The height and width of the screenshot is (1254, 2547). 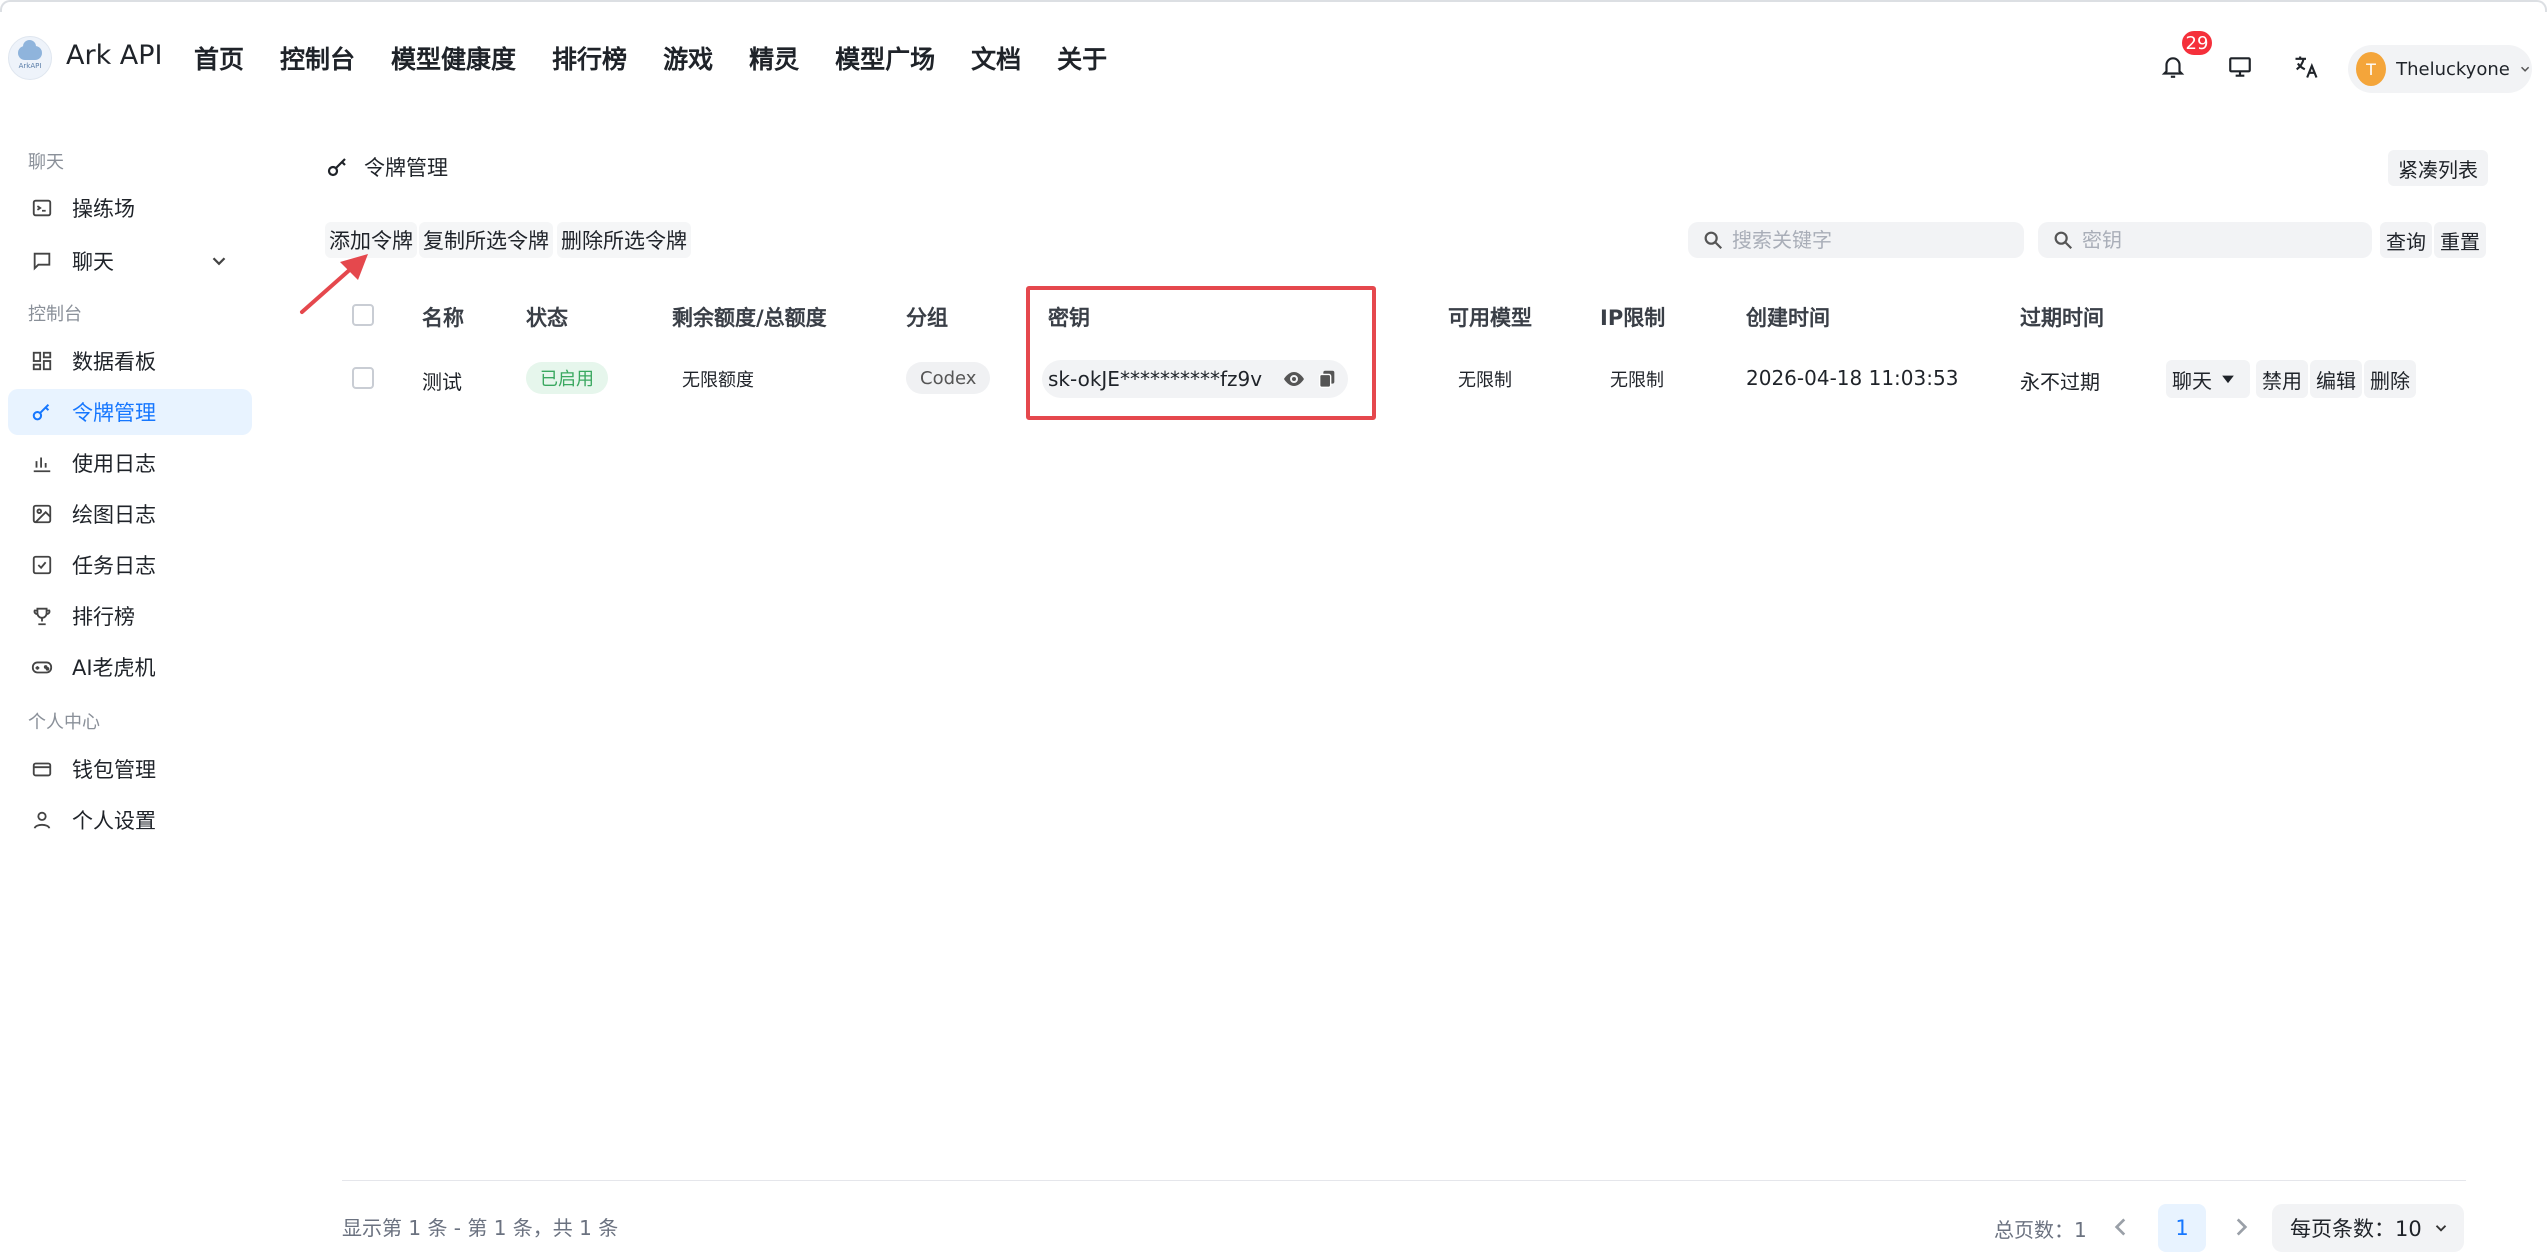 What do you see at coordinates (2241, 1227) in the screenshot?
I see `chevron-right-icon` at bounding box center [2241, 1227].